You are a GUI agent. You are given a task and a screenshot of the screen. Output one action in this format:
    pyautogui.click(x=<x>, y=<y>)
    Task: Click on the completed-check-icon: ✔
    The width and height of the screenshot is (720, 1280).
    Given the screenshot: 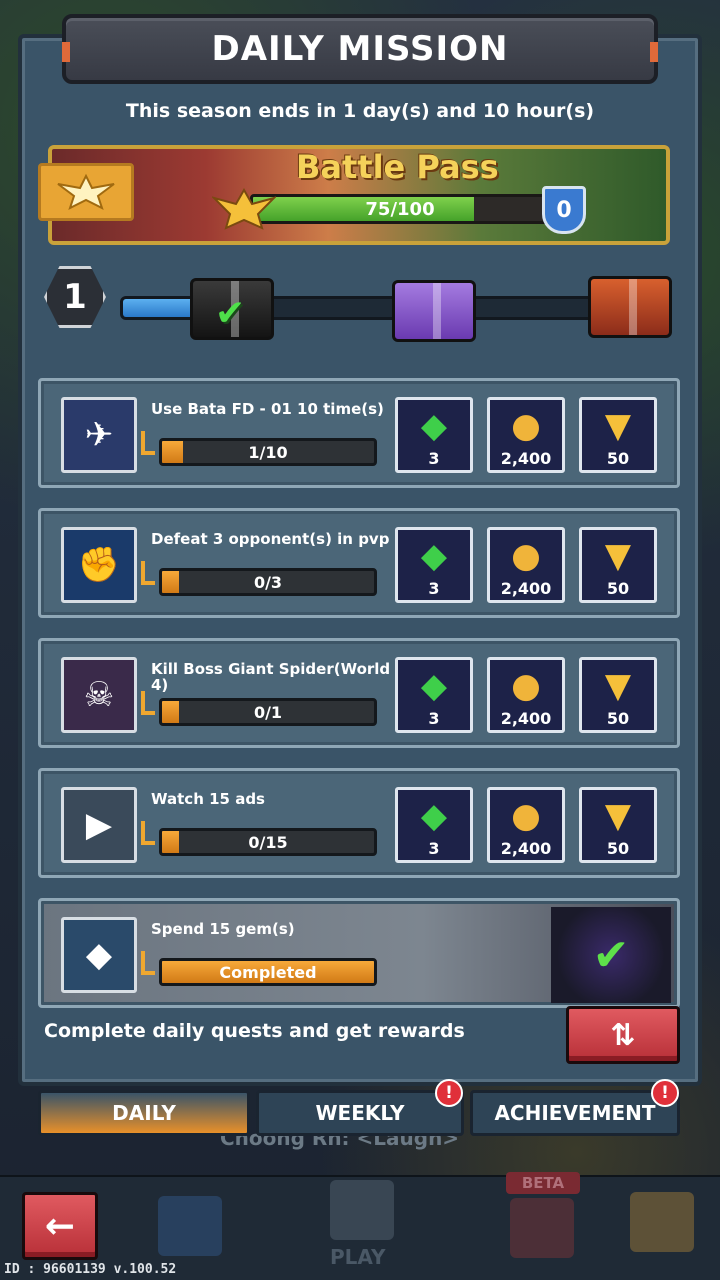 What is the action you would take?
    pyautogui.click(x=611, y=955)
    